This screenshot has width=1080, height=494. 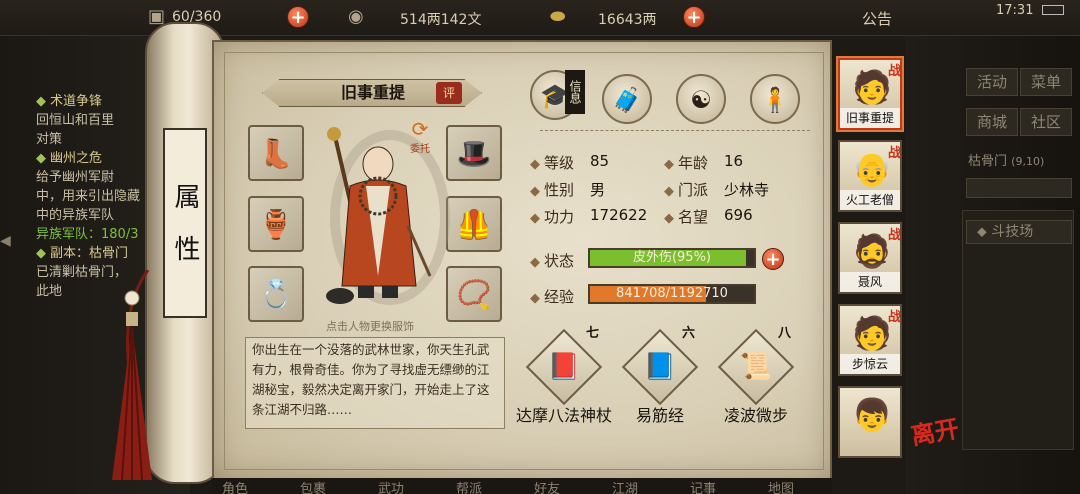 I want to click on label-text: 经验, so click(x=559, y=297).